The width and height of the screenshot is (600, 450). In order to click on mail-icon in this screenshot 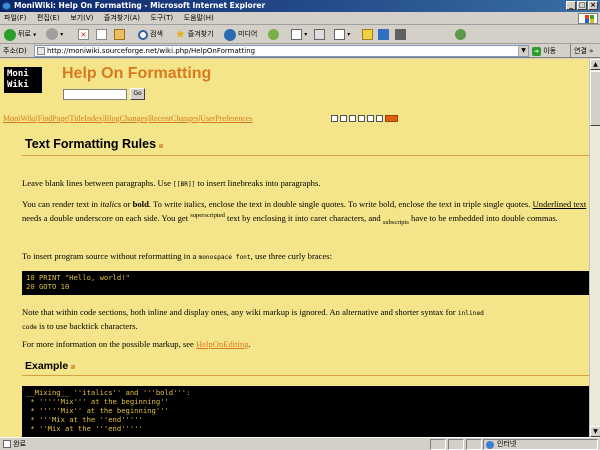, I will do `click(296, 34)`.